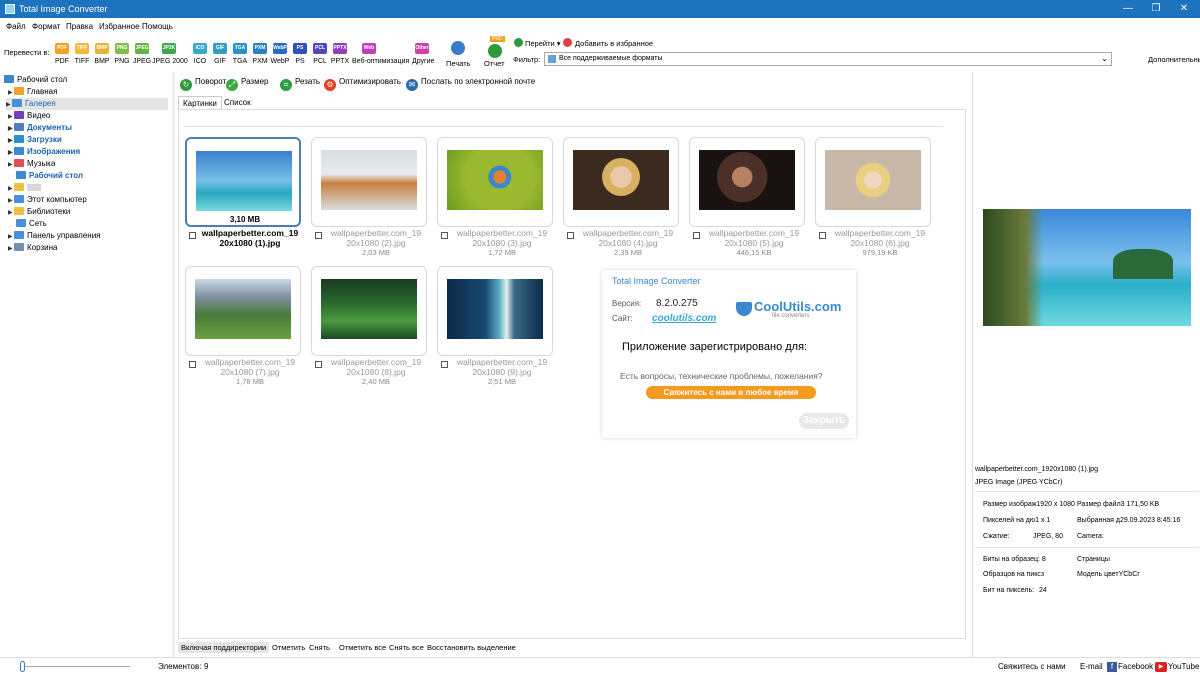  I want to click on format-button-tga: TGA TGA, so click(240, 54).